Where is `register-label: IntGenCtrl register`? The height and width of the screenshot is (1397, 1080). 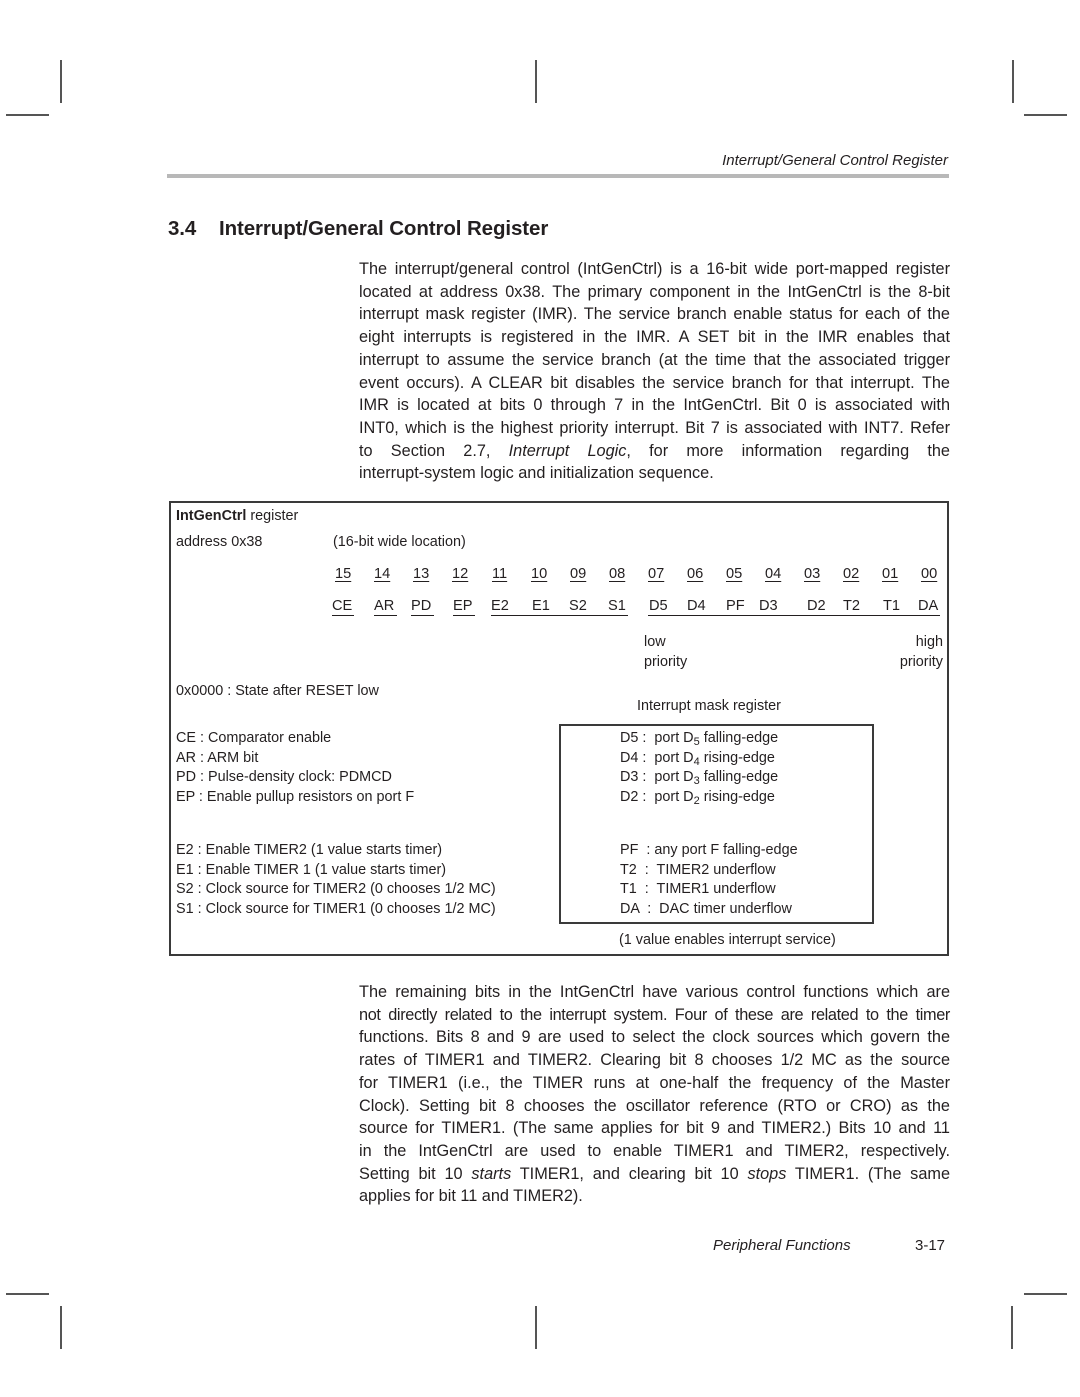
register-label: IntGenCtrl register is located at coordinates (237, 516).